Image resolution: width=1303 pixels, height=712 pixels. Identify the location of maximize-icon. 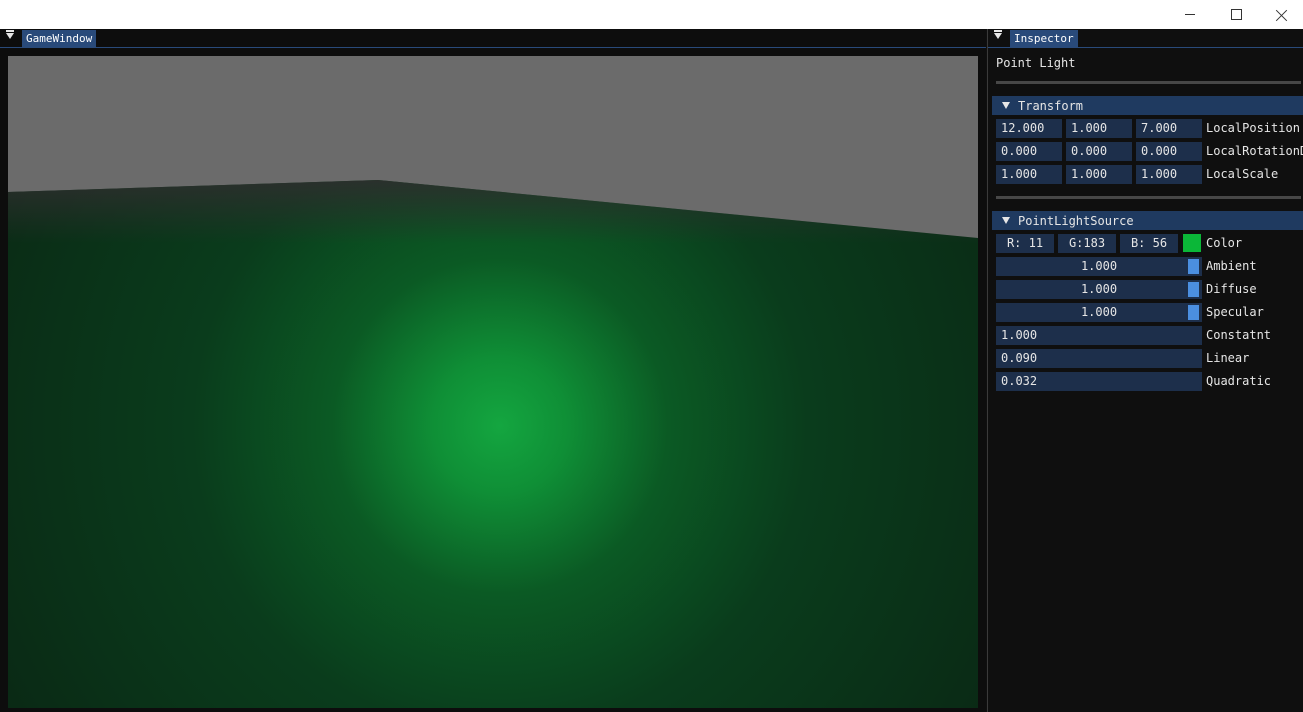
(1236, 14).